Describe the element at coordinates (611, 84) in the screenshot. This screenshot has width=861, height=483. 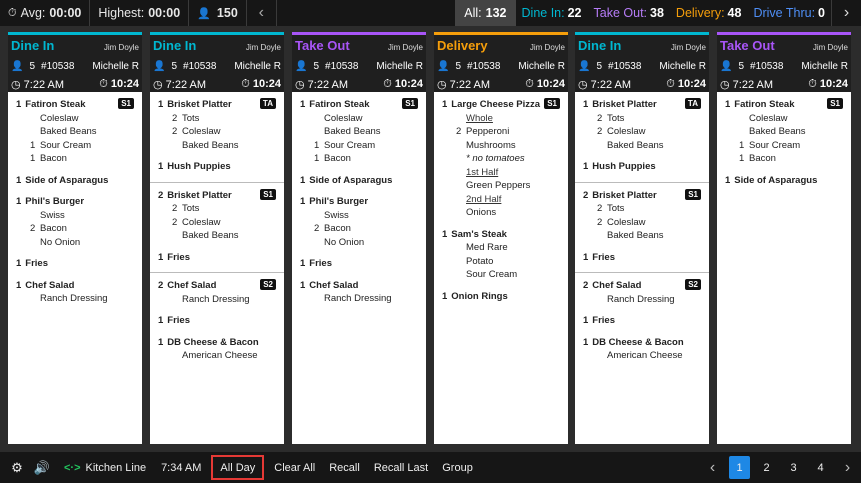
I see `order-time-value: 7:22 AM` at that location.